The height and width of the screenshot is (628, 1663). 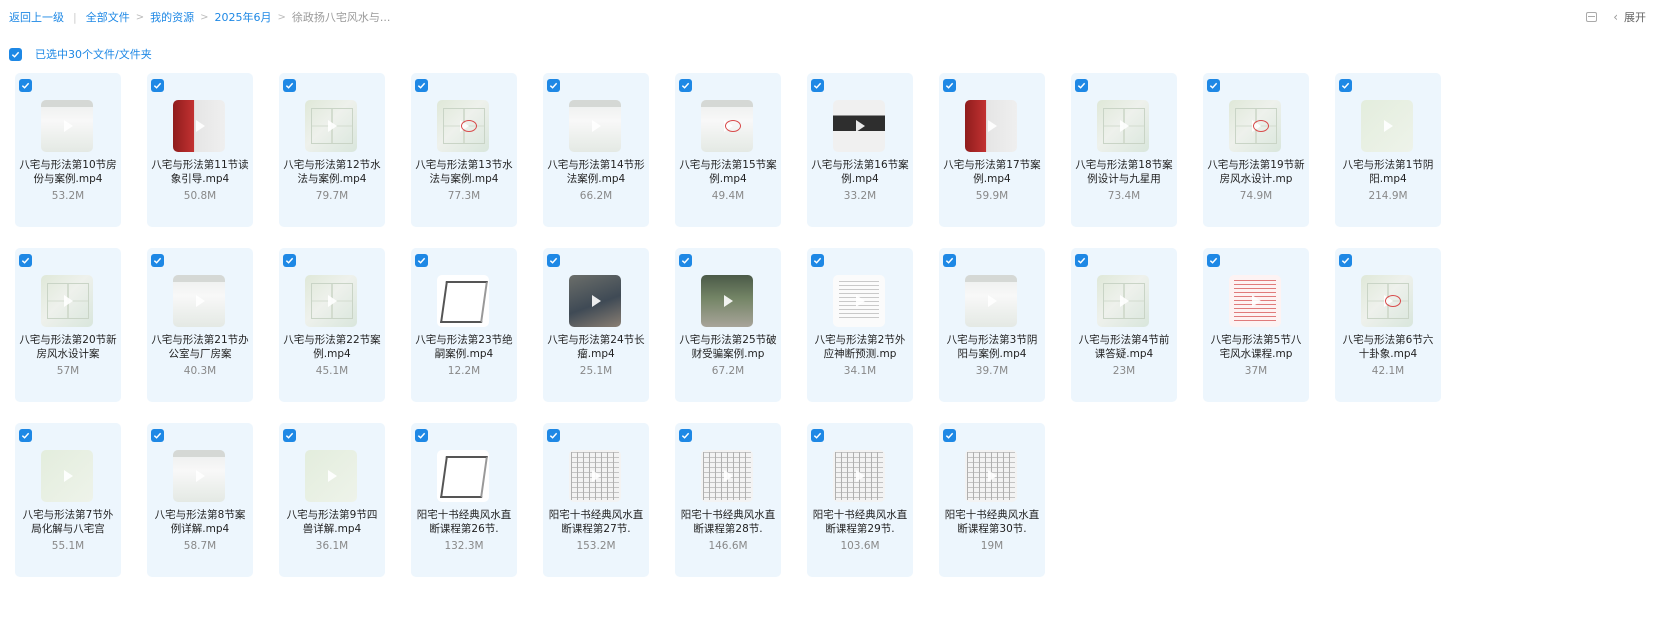 I want to click on file-card: 八宅与形法第13节水法与案例.mp4 77.3M, so click(x=464, y=150).